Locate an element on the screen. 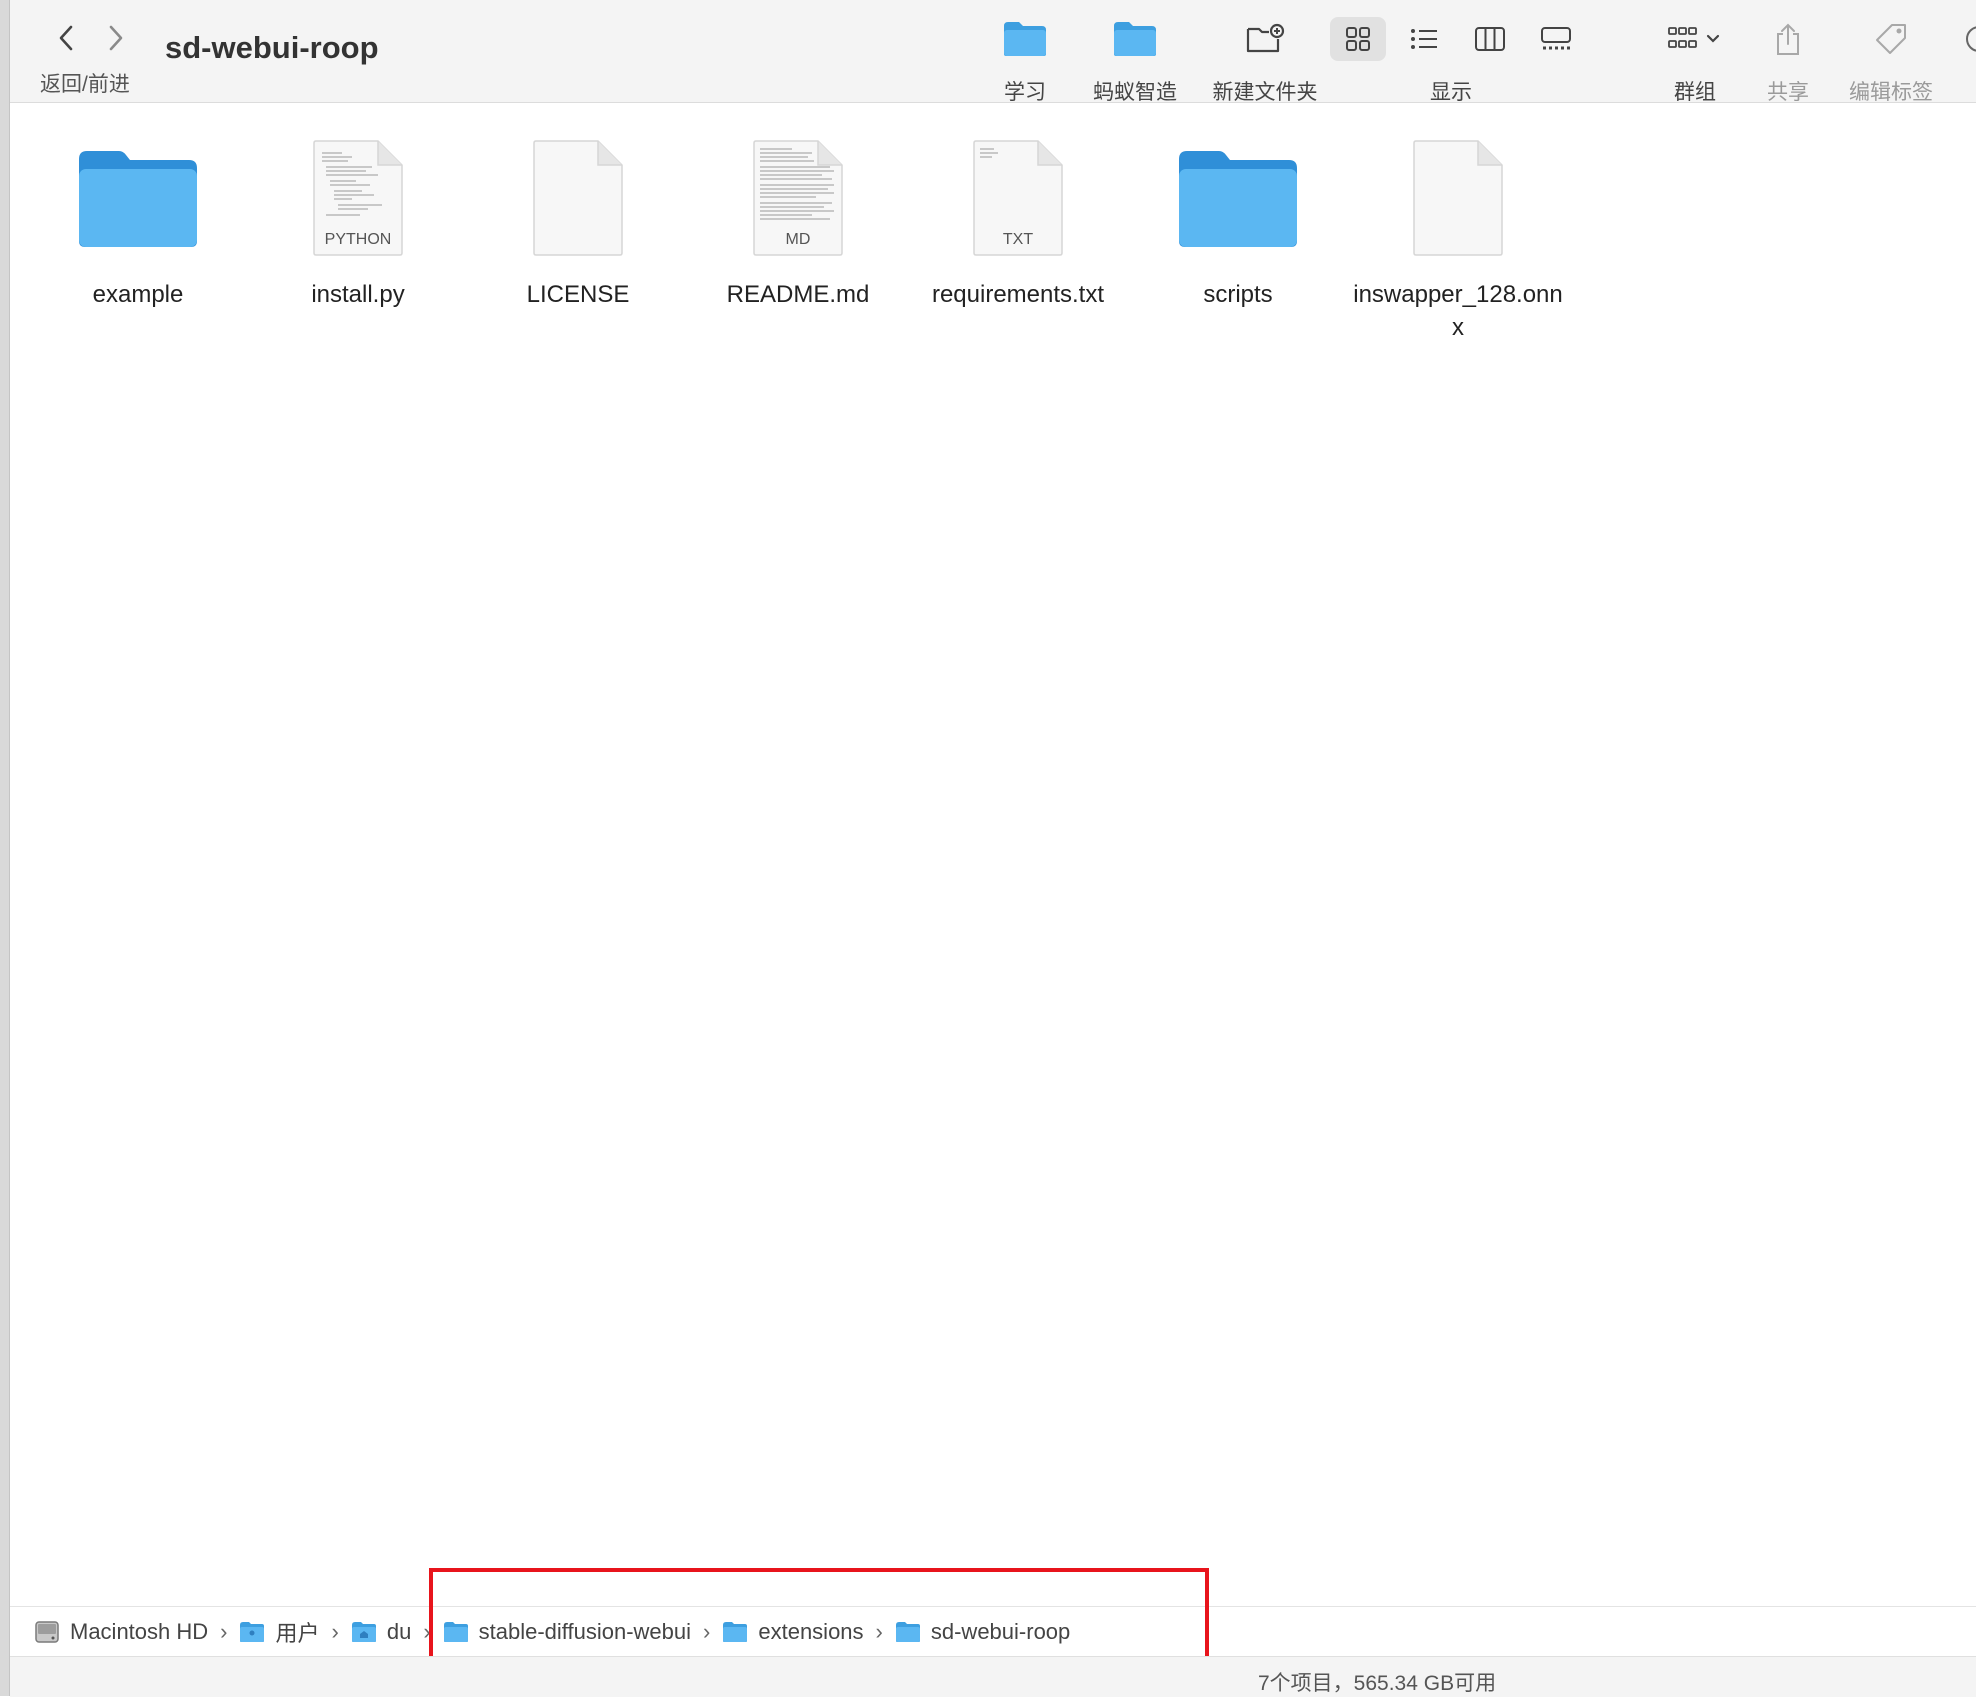 The width and height of the screenshot is (1976, 1697). edit-tags-button: 编辑标签 is located at coordinates (1891, 60).